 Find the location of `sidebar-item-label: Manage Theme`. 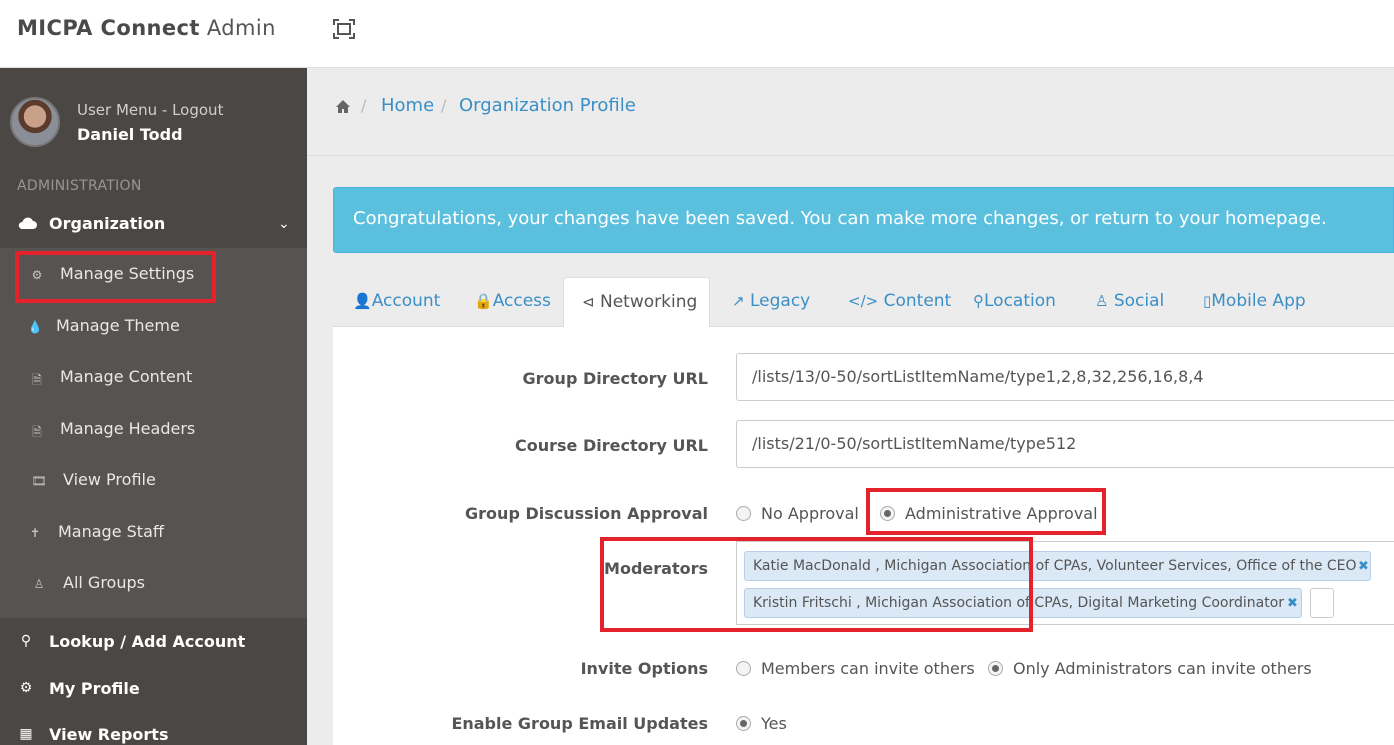

sidebar-item-label: Manage Theme is located at coordinates (118, 325).